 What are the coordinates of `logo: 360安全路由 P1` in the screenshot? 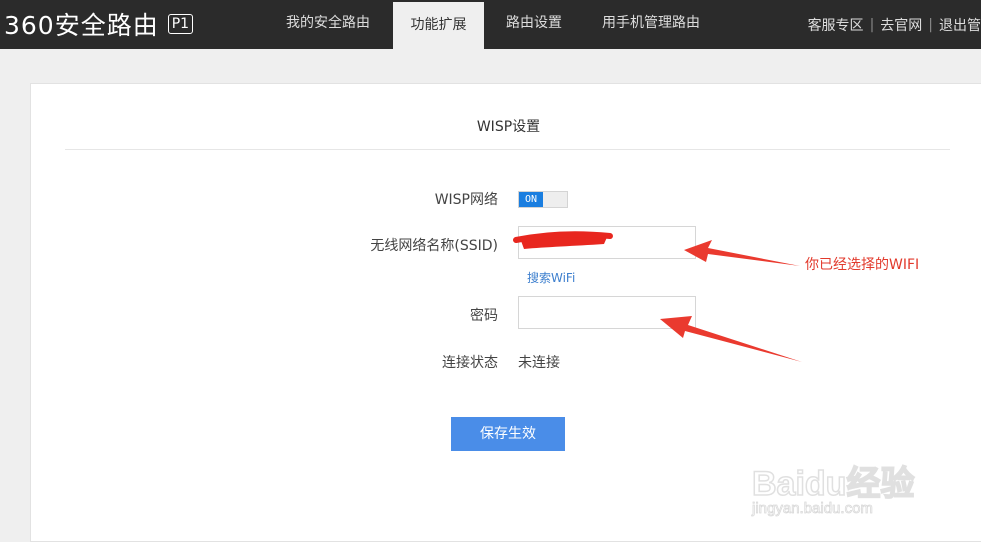 It's located at (99, 24).